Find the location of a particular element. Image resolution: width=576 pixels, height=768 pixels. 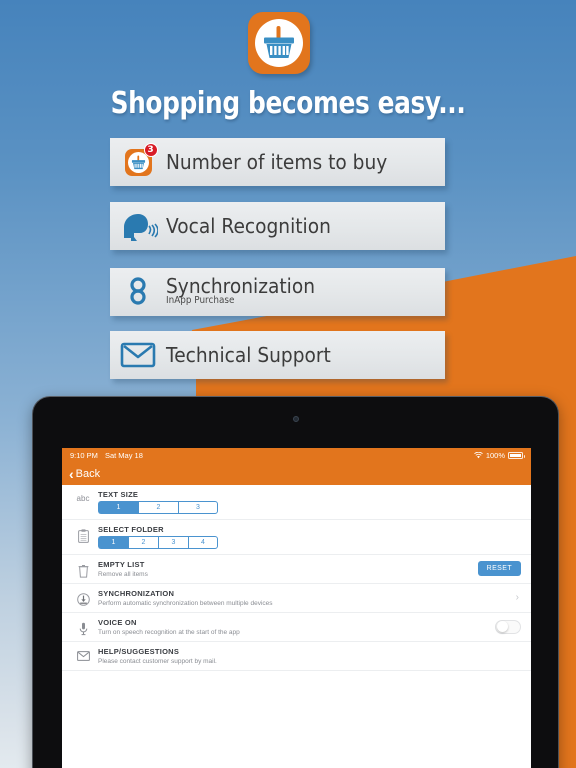

status-bar-left: 9:10 PM Sat May 18 is located at coordinates (106, 455).